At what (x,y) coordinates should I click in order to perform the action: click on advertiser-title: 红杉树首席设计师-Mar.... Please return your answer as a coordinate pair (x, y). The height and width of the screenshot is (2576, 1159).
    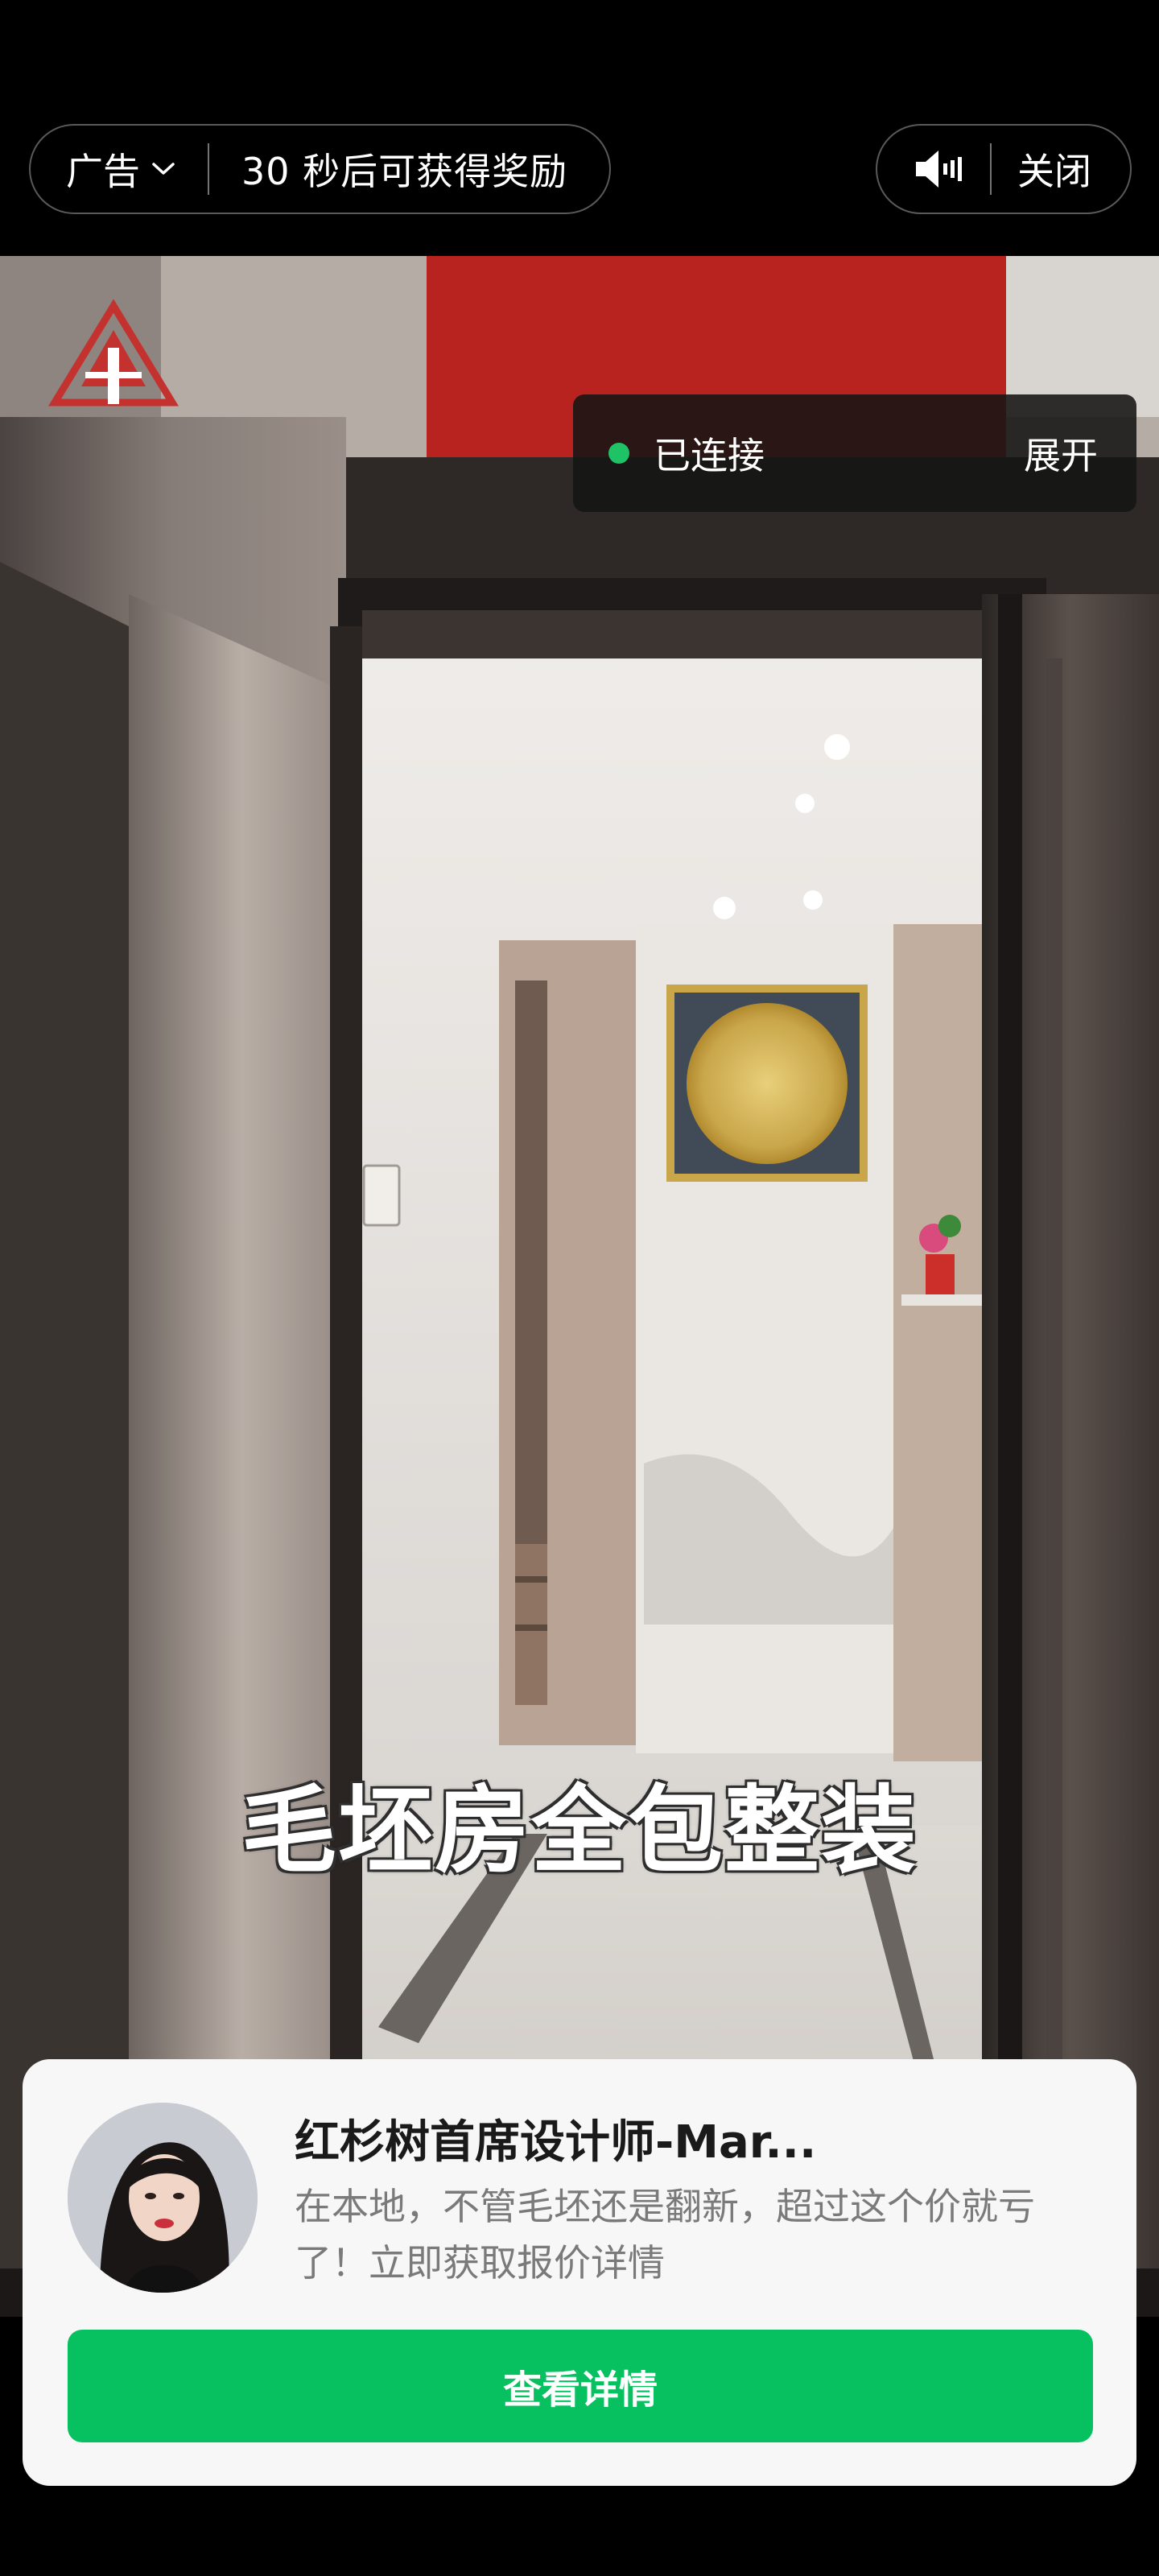
    Looking at the image, I should click on (556, 2142).